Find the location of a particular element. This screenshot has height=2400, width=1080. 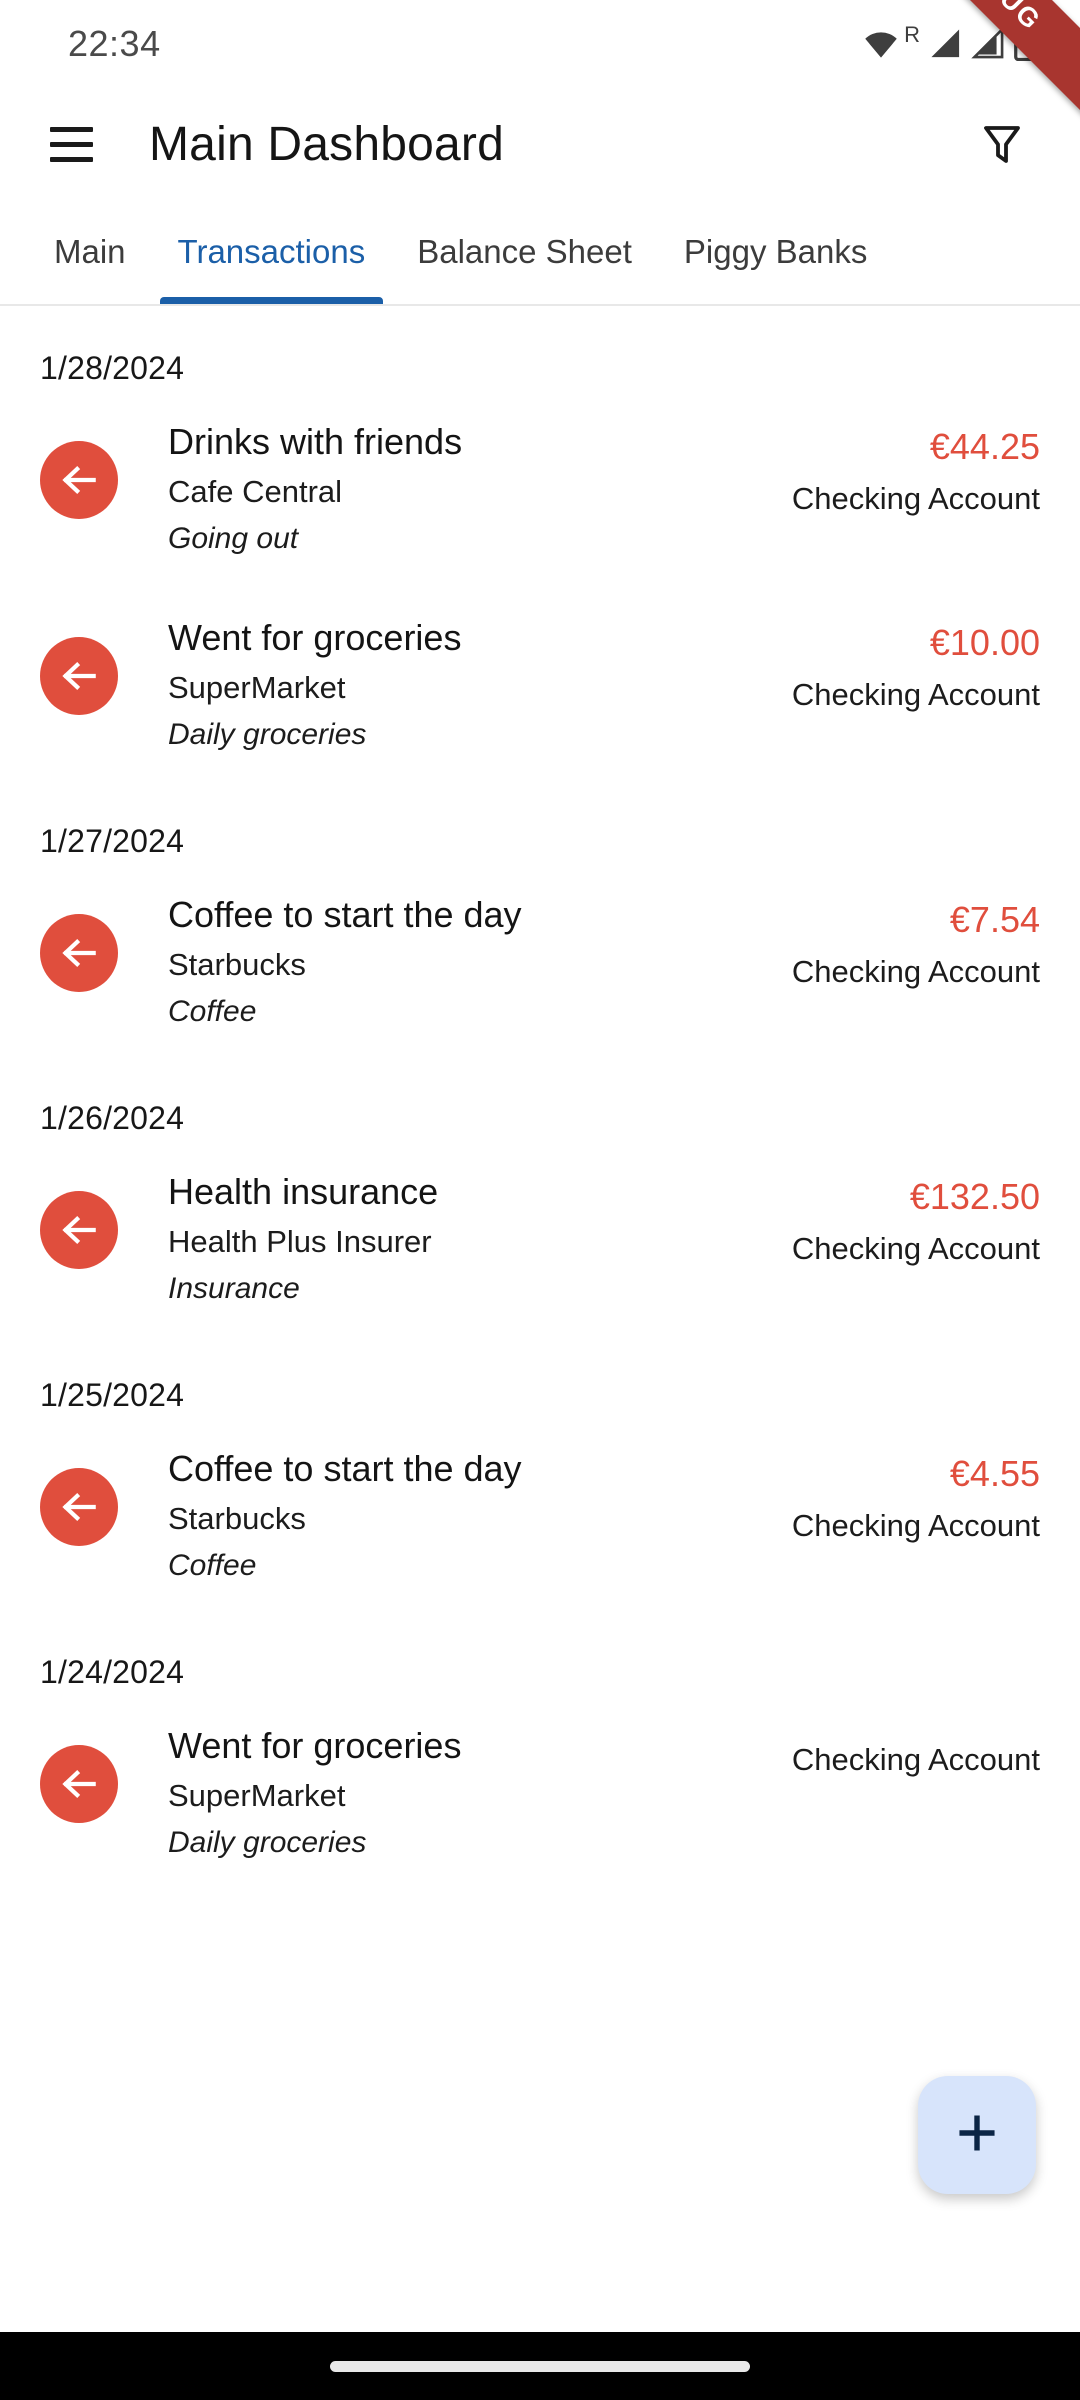

date-group-header: 1/25/2024 is located at coordinates (112, 1395).